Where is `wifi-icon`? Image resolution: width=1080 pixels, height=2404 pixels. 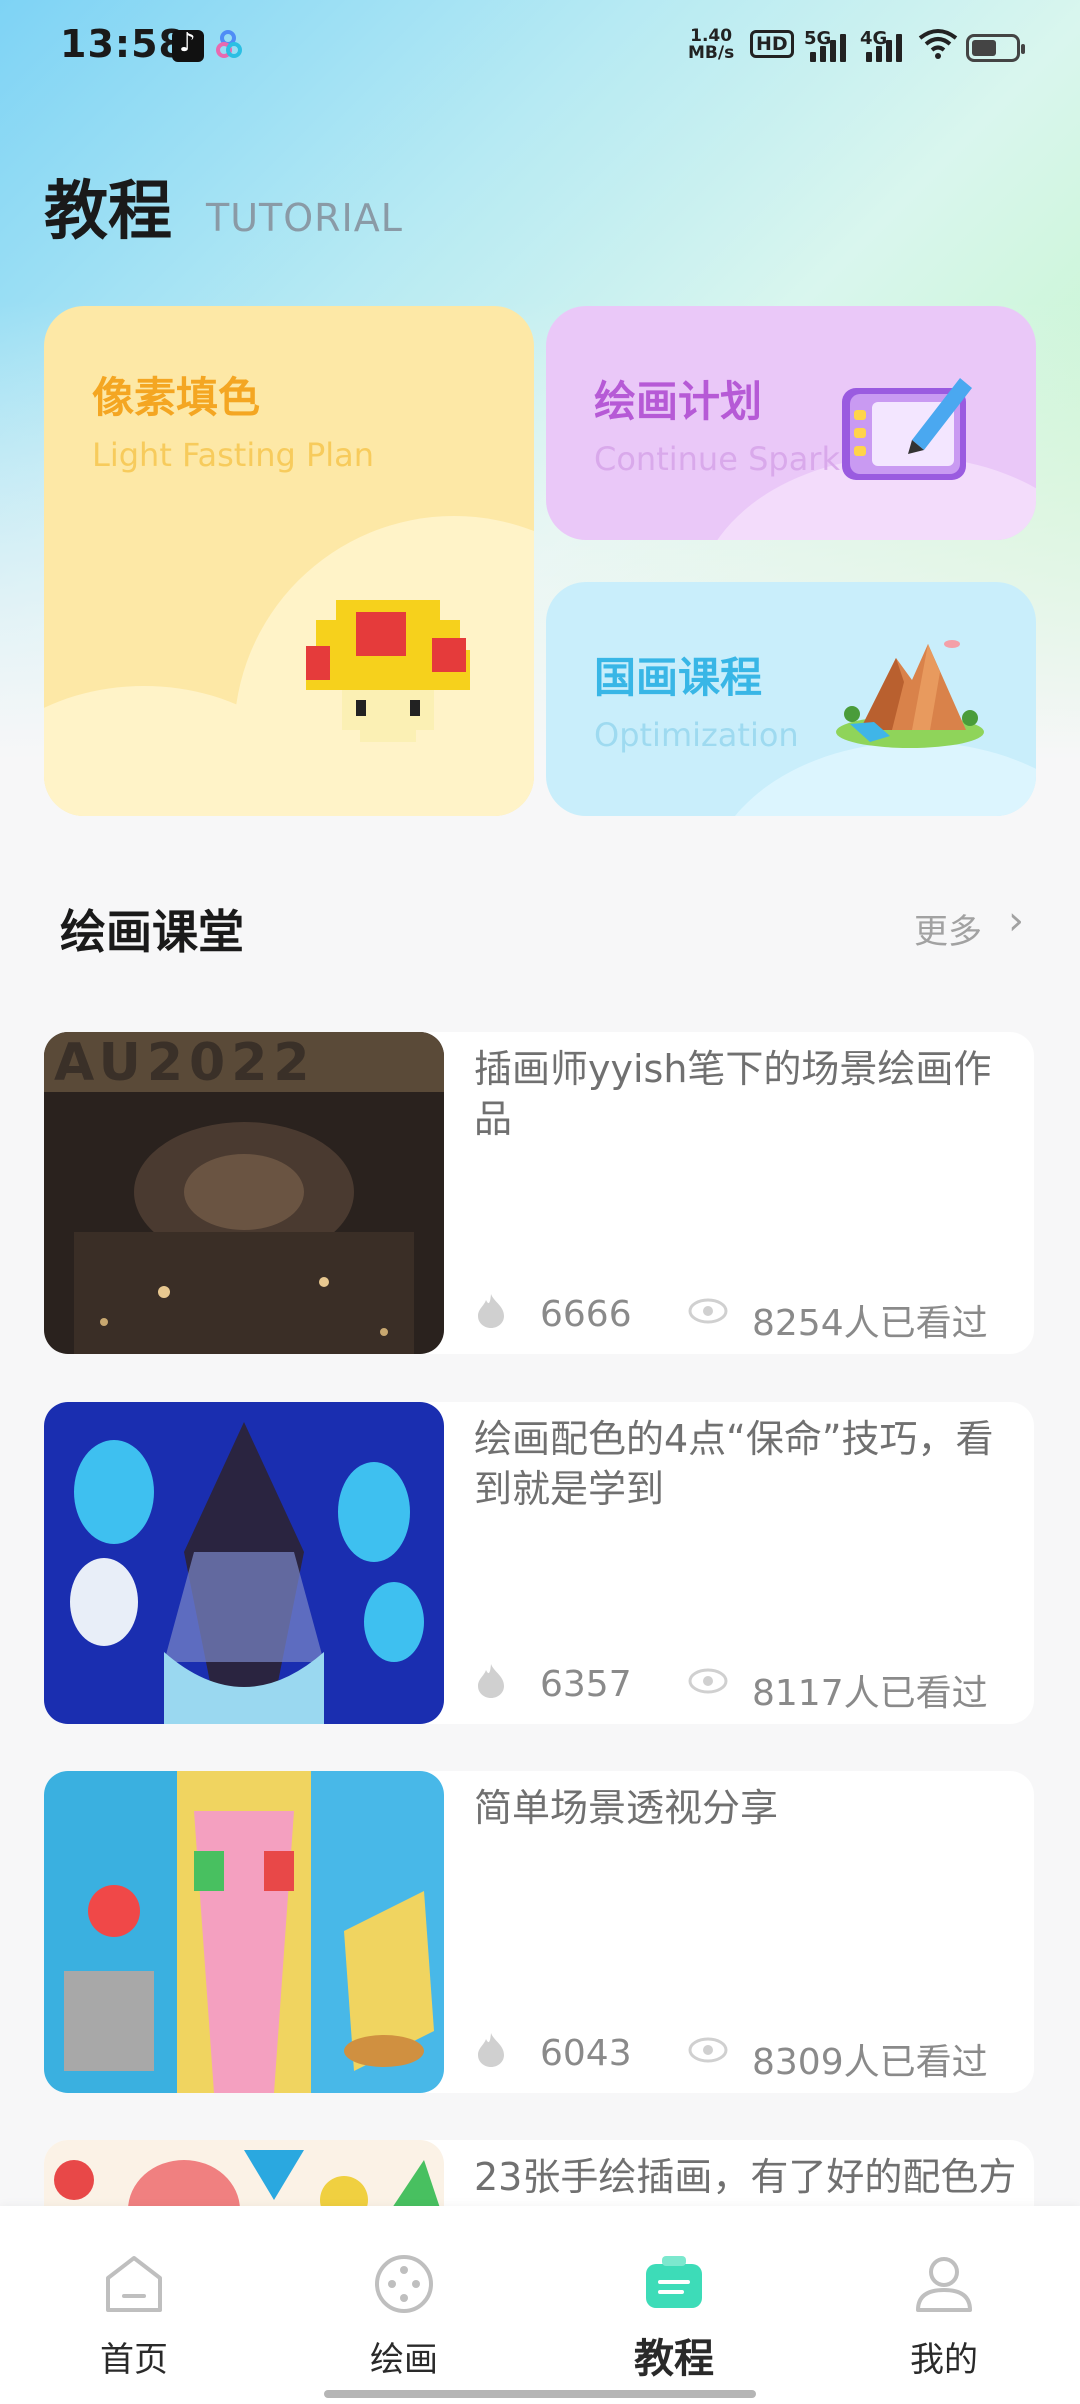
wifi-icon is located at coordinates (938, 48).